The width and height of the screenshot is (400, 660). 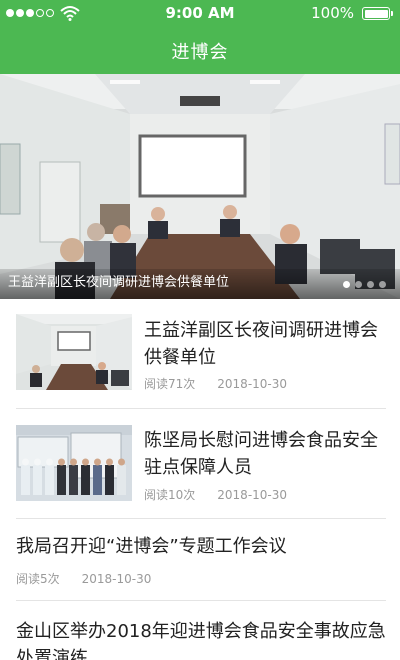 I want to click on carousel-indicator, so click(x=364, y=284).